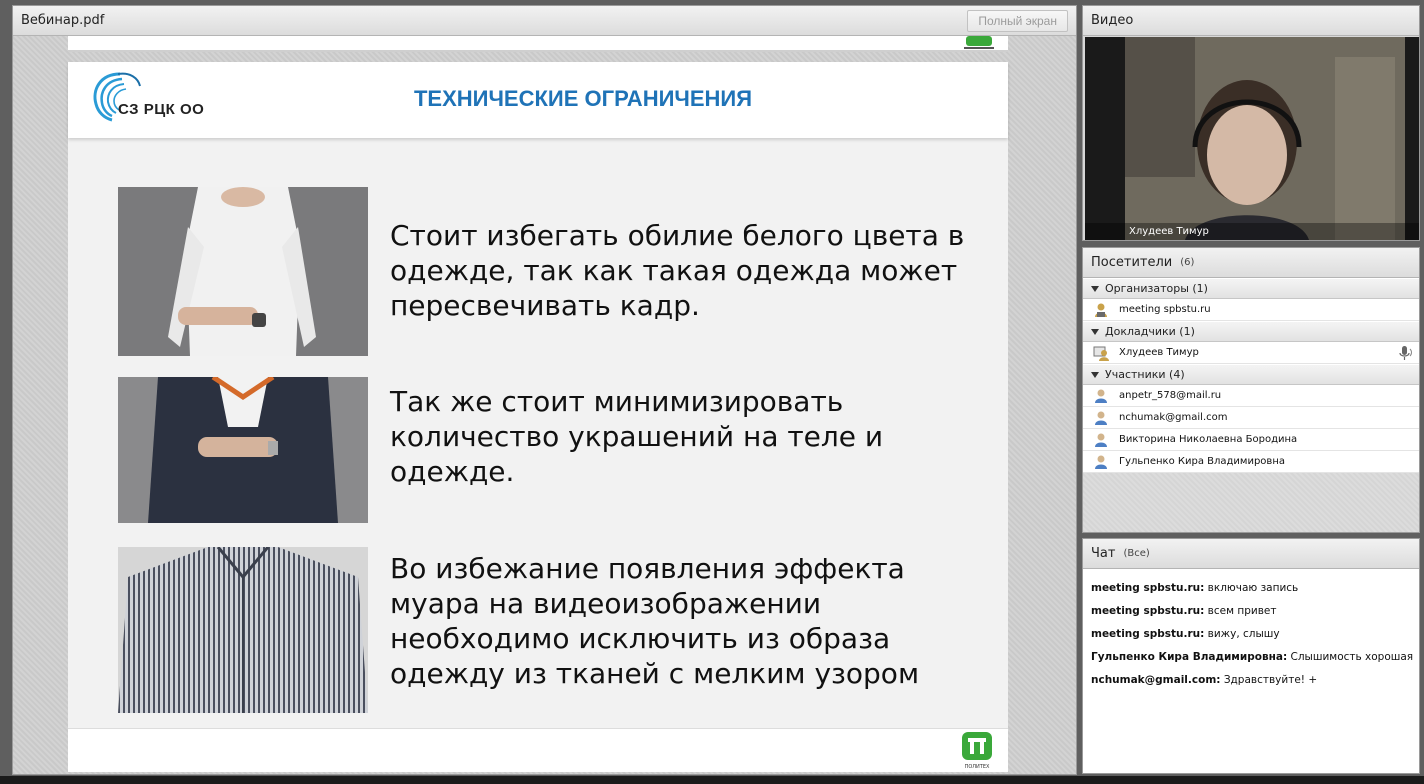 Image resolution: width=1424 pixels, height=784 pixels. Describe the element at coordinates (1170, 395) in the screenshot. I see `attendee-name: anpetr_578@mail.ru` at that location.